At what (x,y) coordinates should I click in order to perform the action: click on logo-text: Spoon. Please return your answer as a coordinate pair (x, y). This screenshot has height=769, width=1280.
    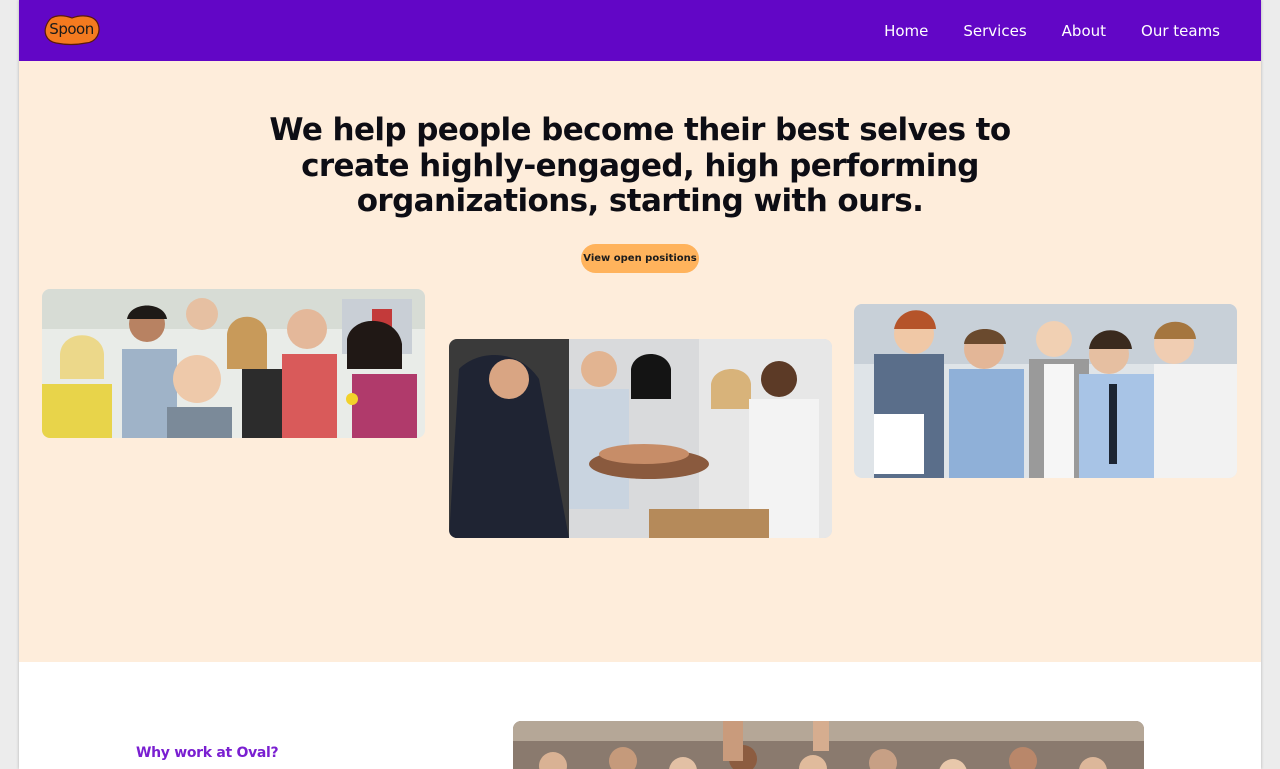
    Looking at the image, I should click on (71, 29).